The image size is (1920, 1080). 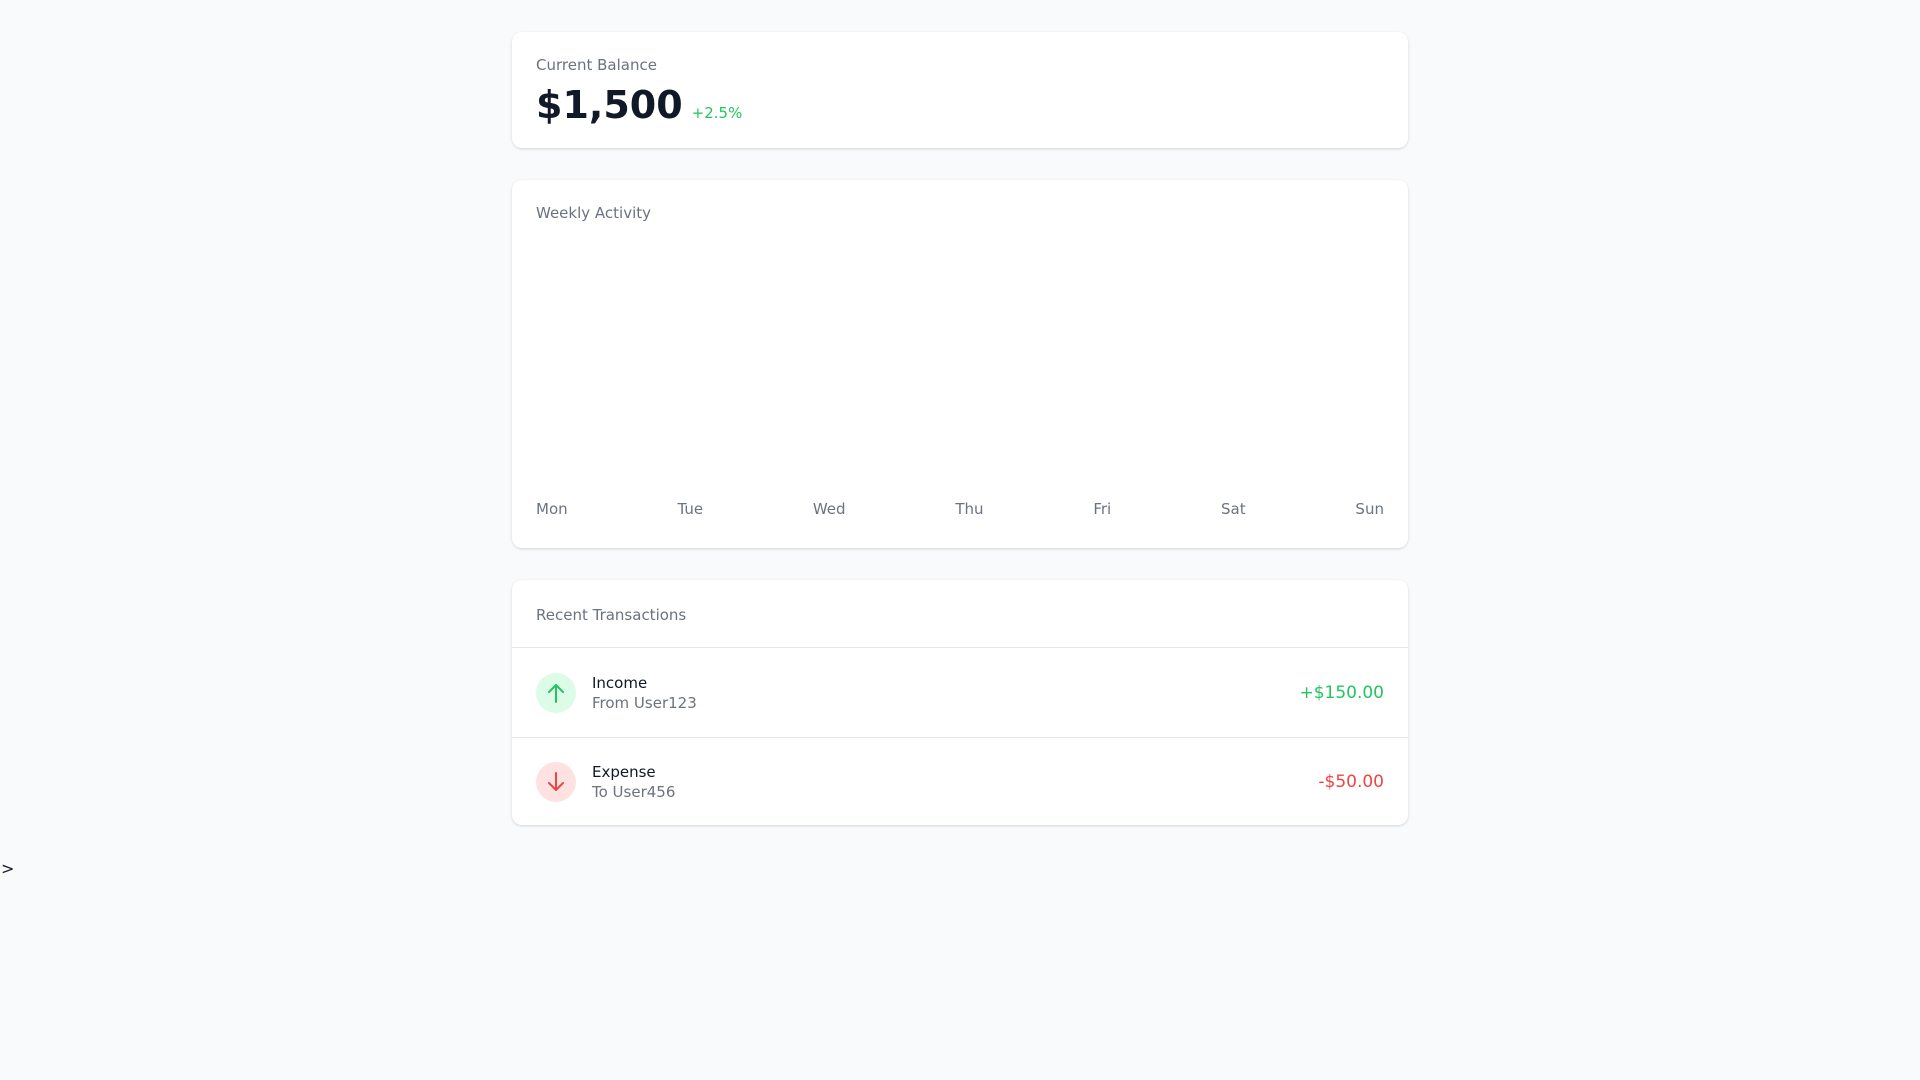 I want to click on transaction-title: Expense, so click(x=624, y=772).